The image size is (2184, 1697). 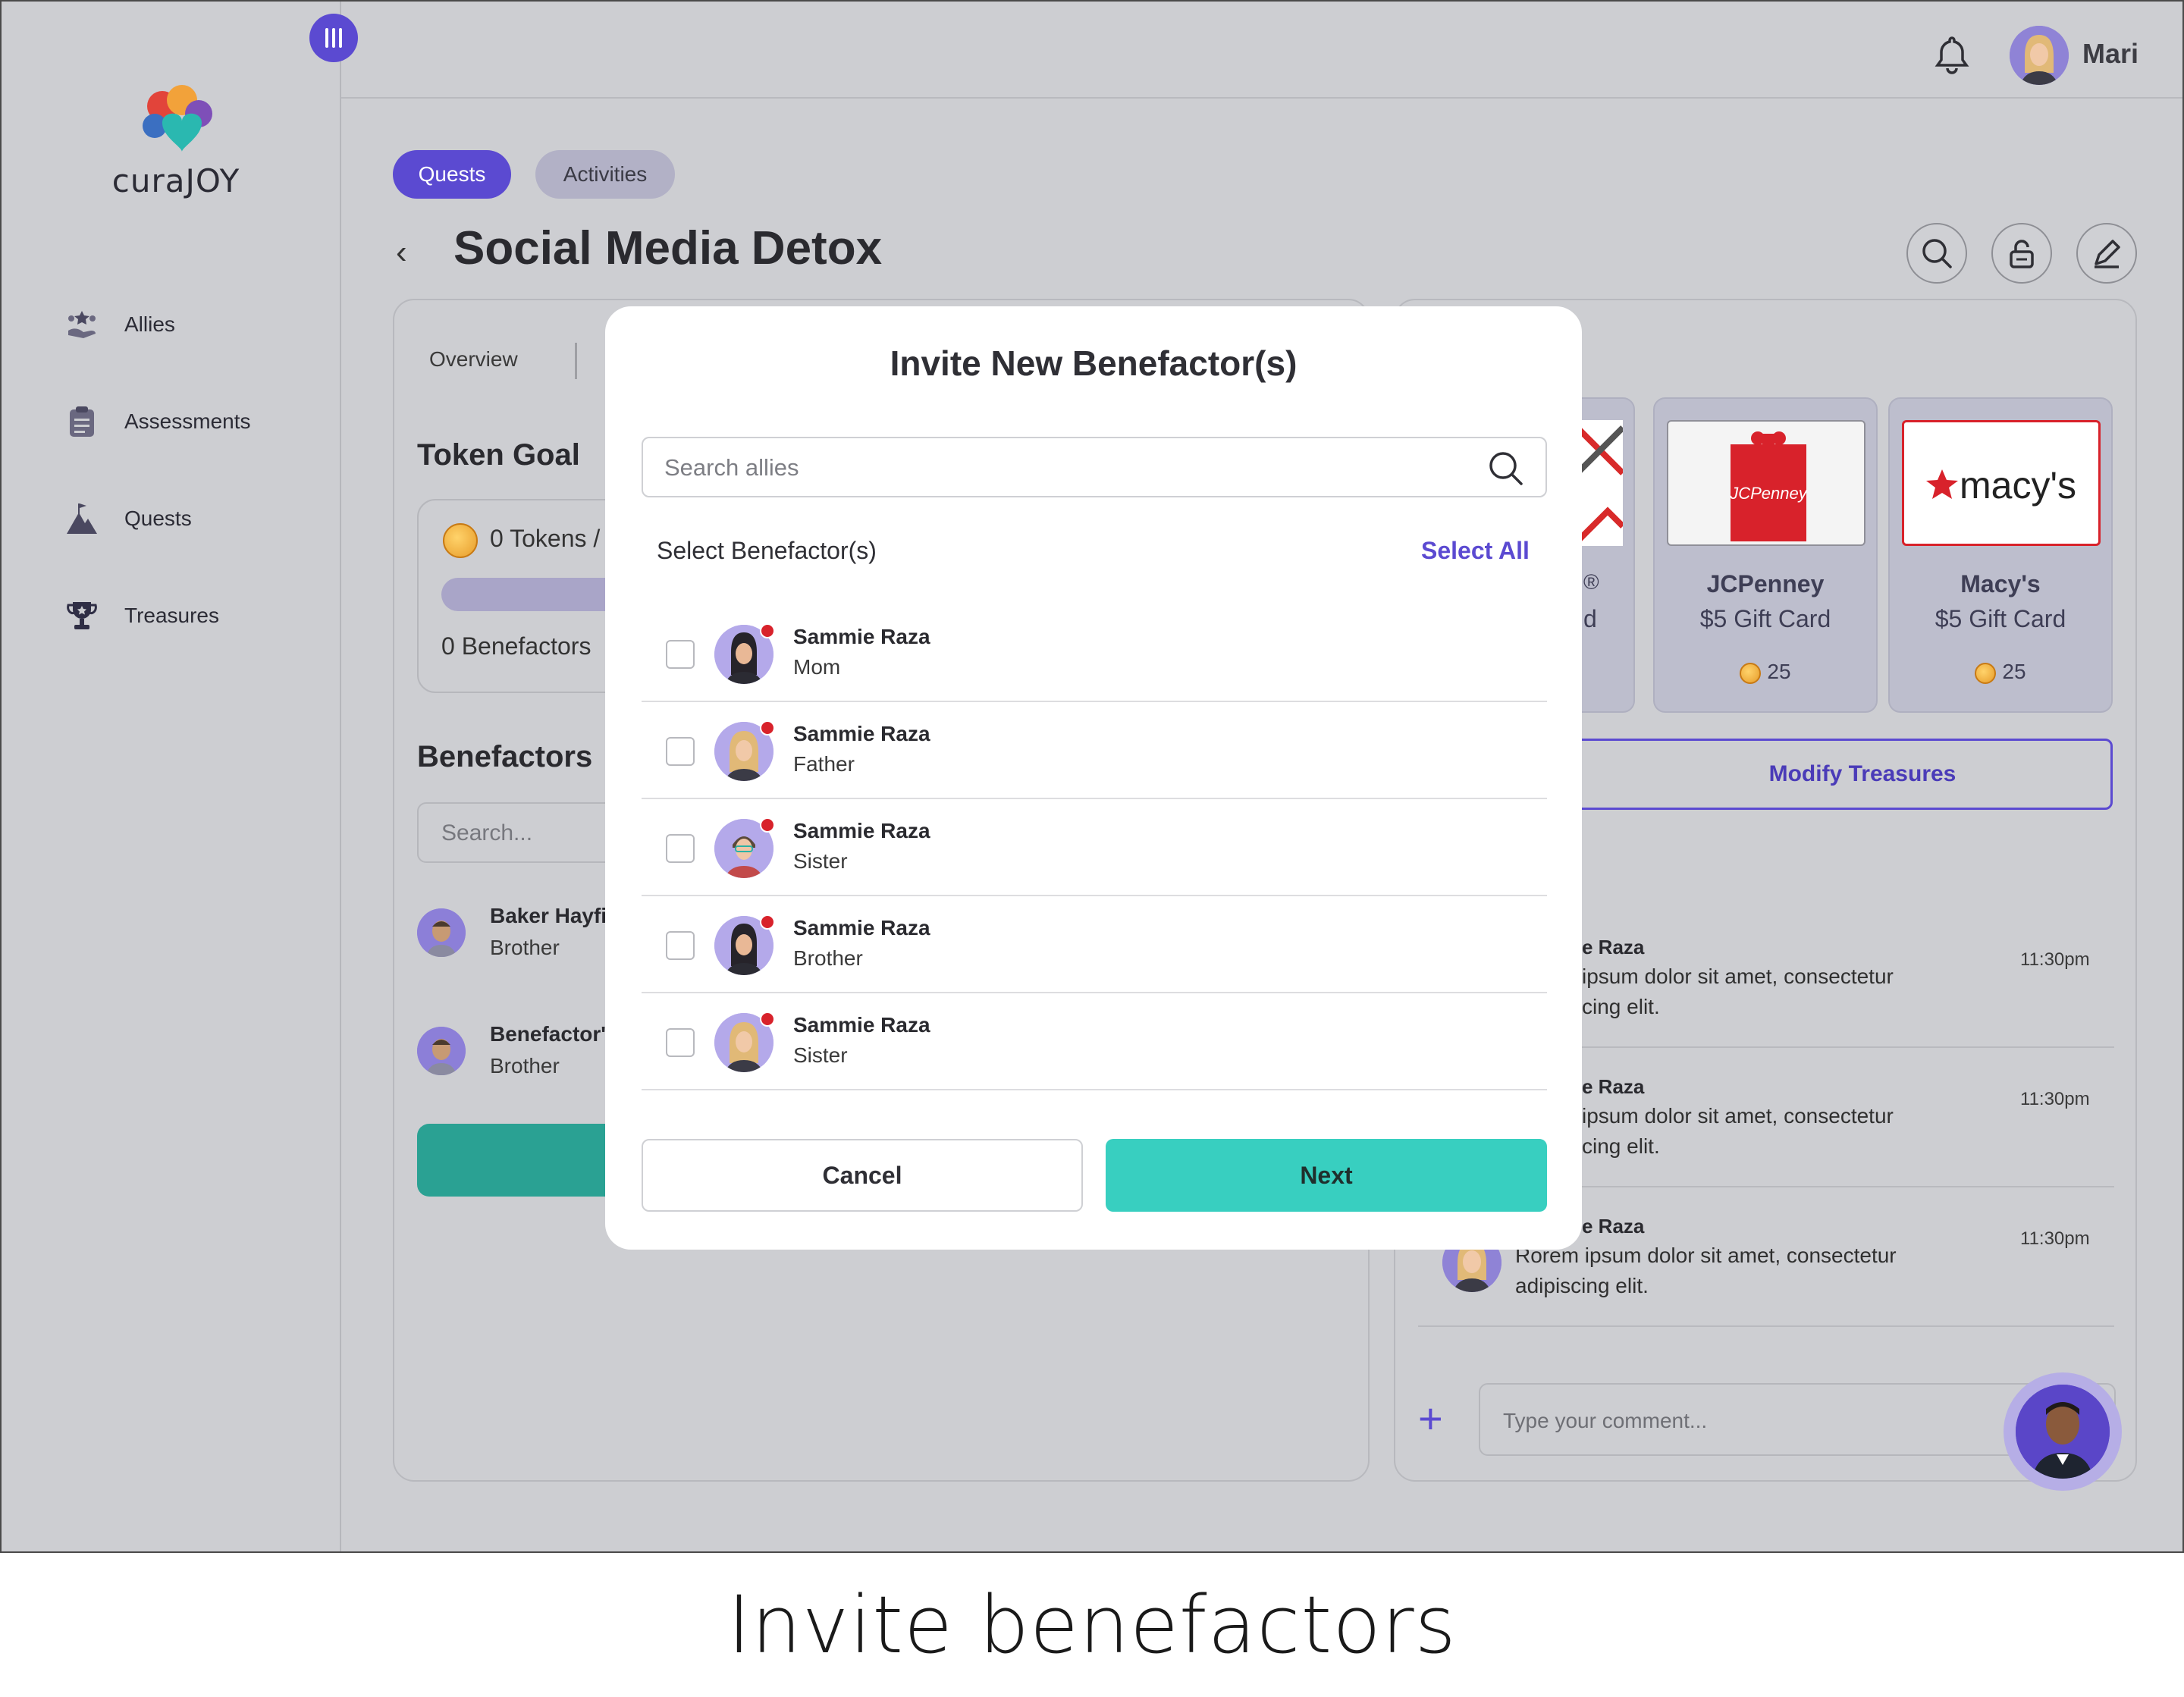 What do you see at coordinates (2000, 584) in the screenshot?
I see `treasure-name: Macy's` at bounding box center [2000, 584].